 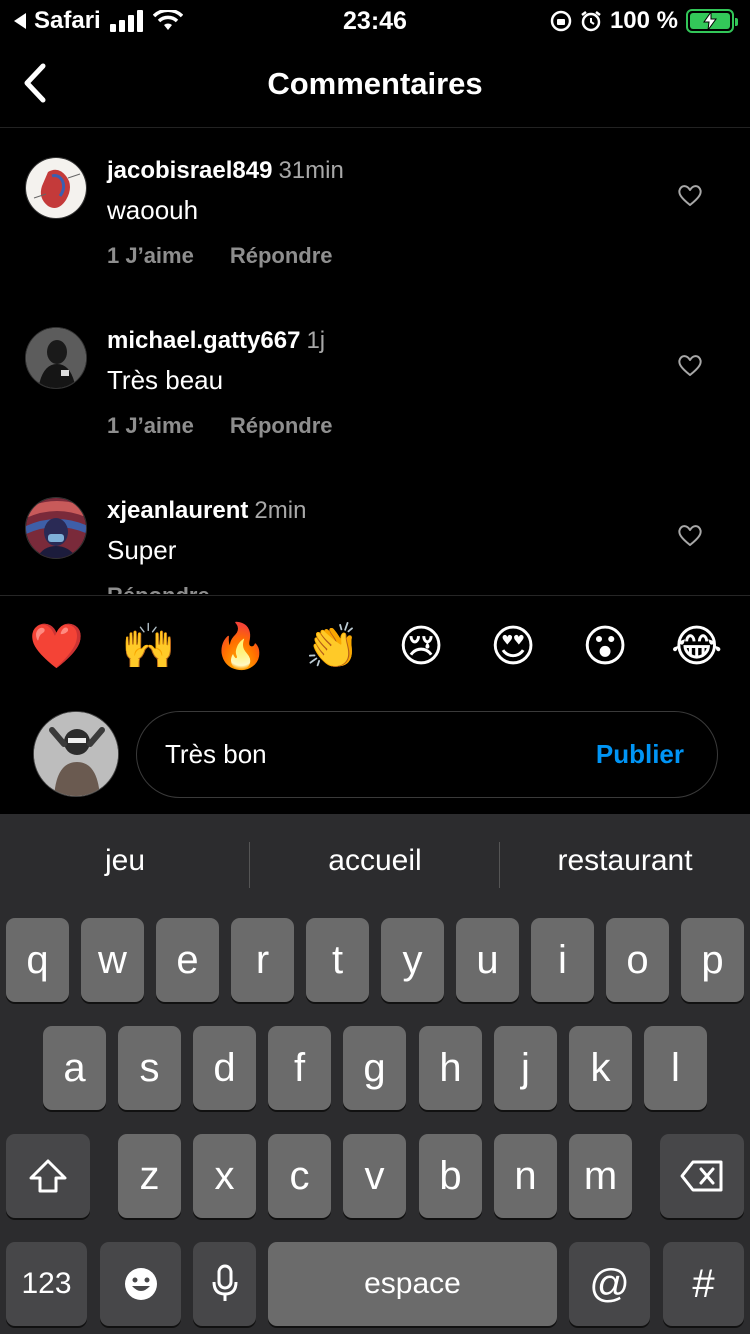 I want to click on key-l: l, so click(x=675, y=1068).